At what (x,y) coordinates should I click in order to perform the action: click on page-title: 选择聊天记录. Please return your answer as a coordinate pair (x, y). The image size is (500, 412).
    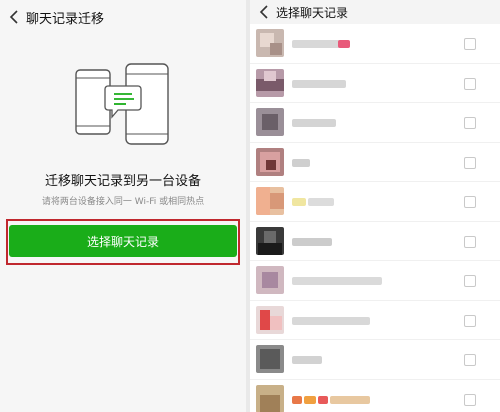
    Looking at the image, I should click on (312, 12).